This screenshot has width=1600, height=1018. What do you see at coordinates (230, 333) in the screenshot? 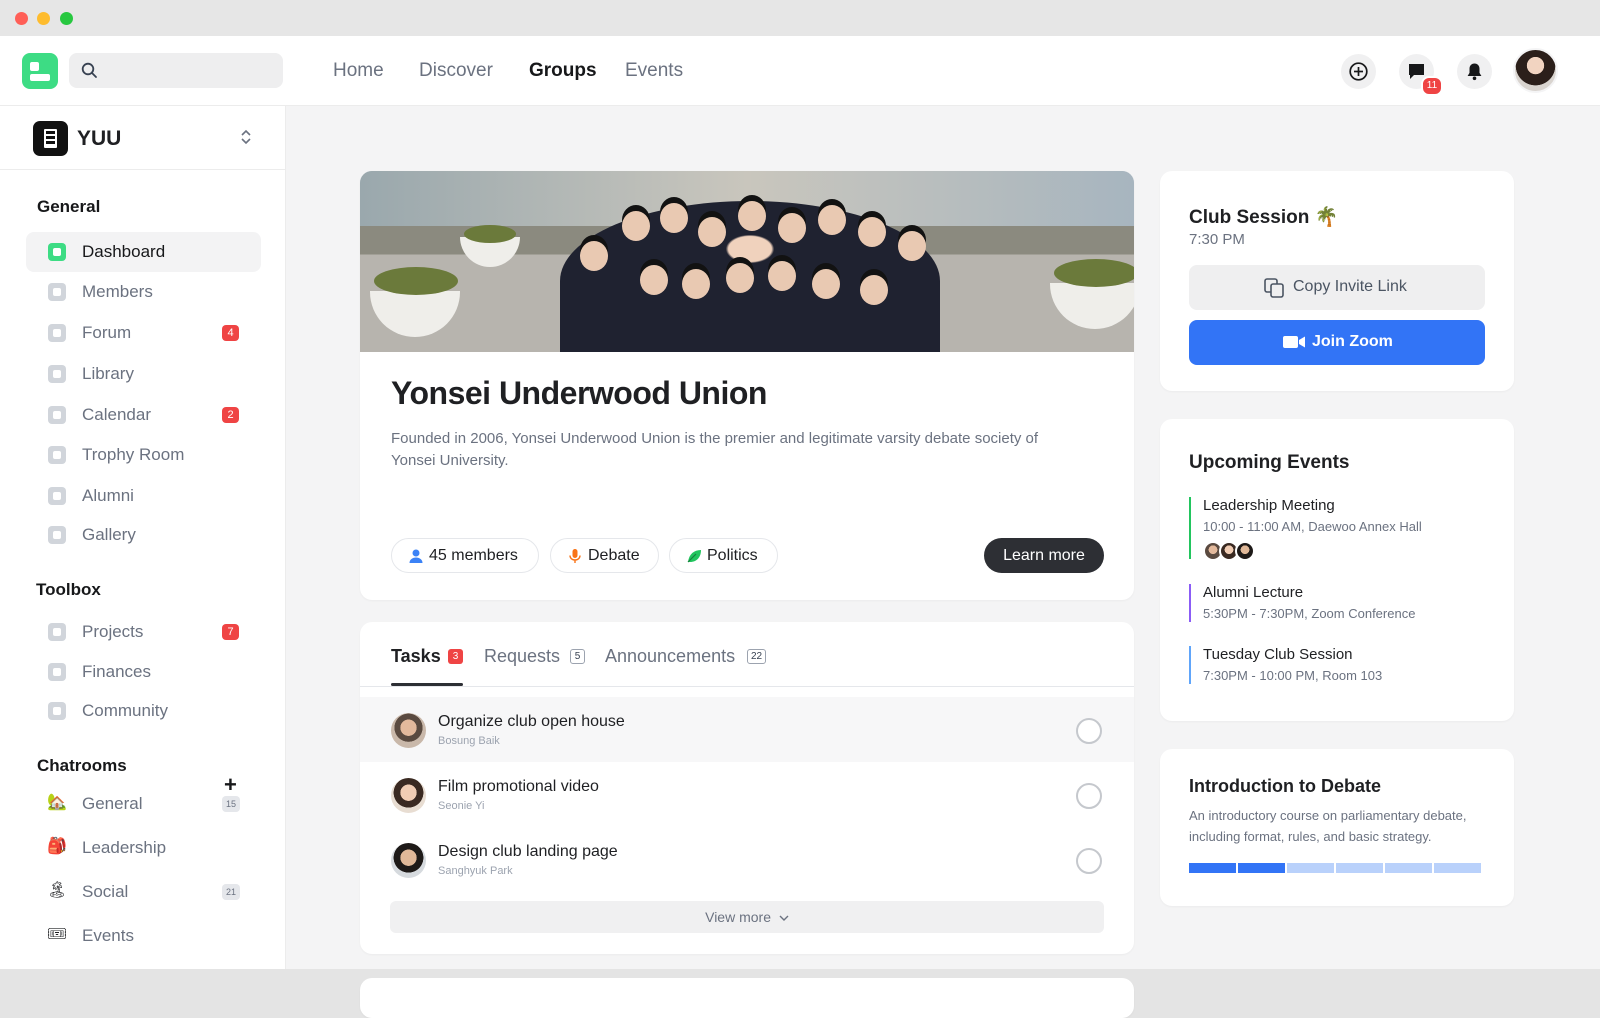
I see `forum-badge: 4` at bounding box center [230, 333].